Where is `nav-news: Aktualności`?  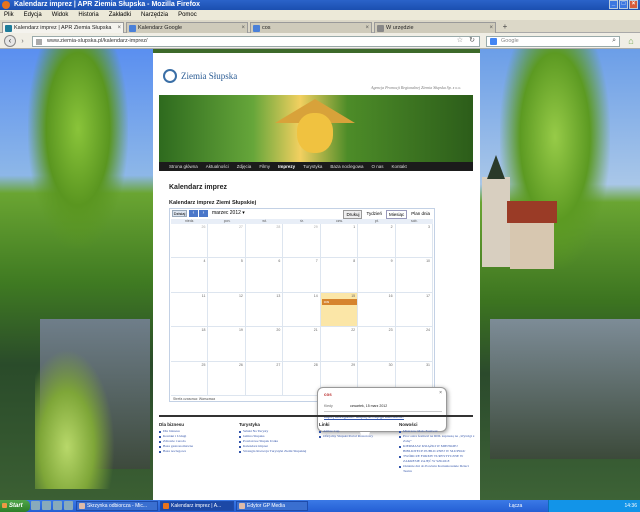
nav-news: Aktualności is located at coordinates (217, 166).